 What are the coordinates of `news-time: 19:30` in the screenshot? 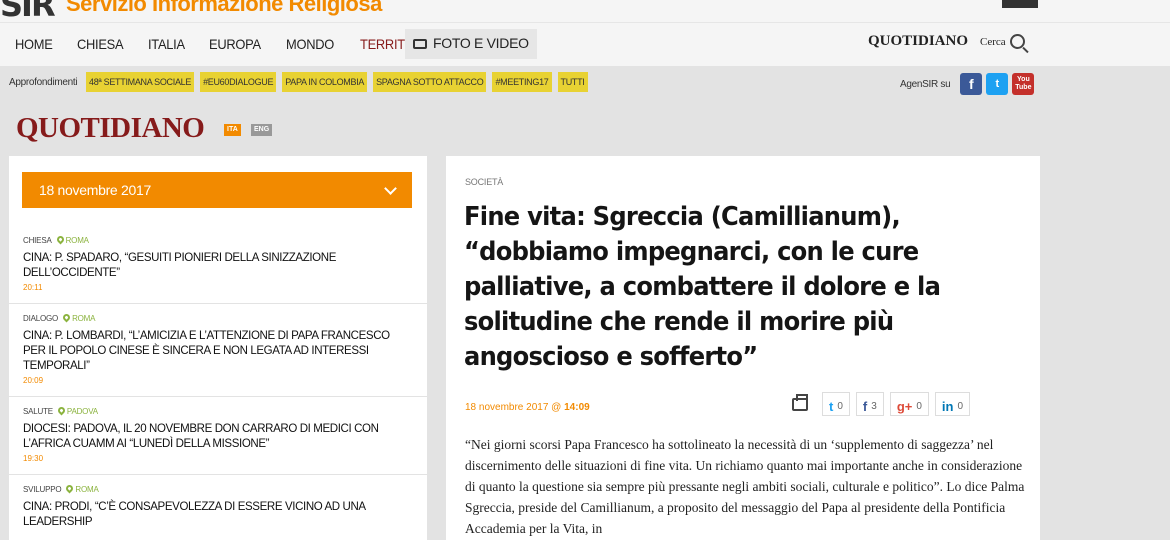 It's located at (33, 458).